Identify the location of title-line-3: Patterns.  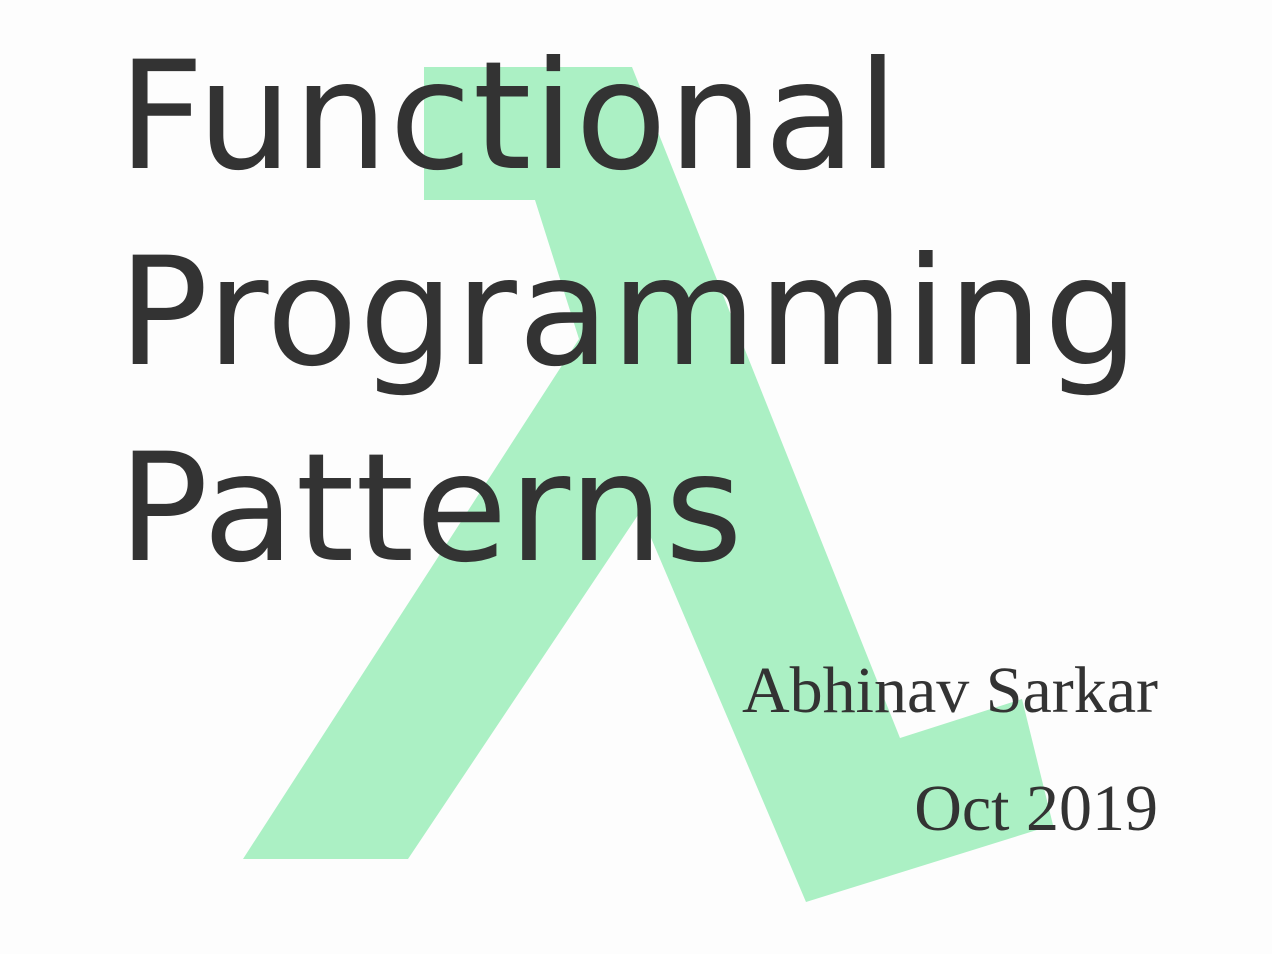
(431, 509).